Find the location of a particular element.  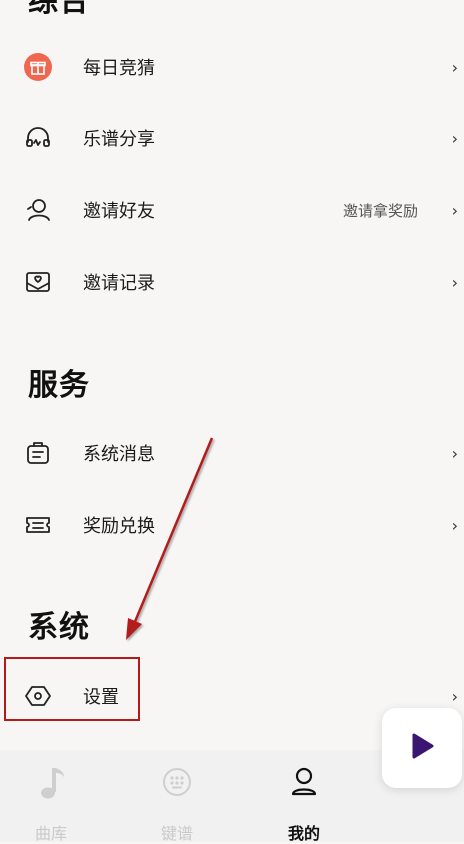

tab-label: 曲库 is located at coordinates (50, 833).